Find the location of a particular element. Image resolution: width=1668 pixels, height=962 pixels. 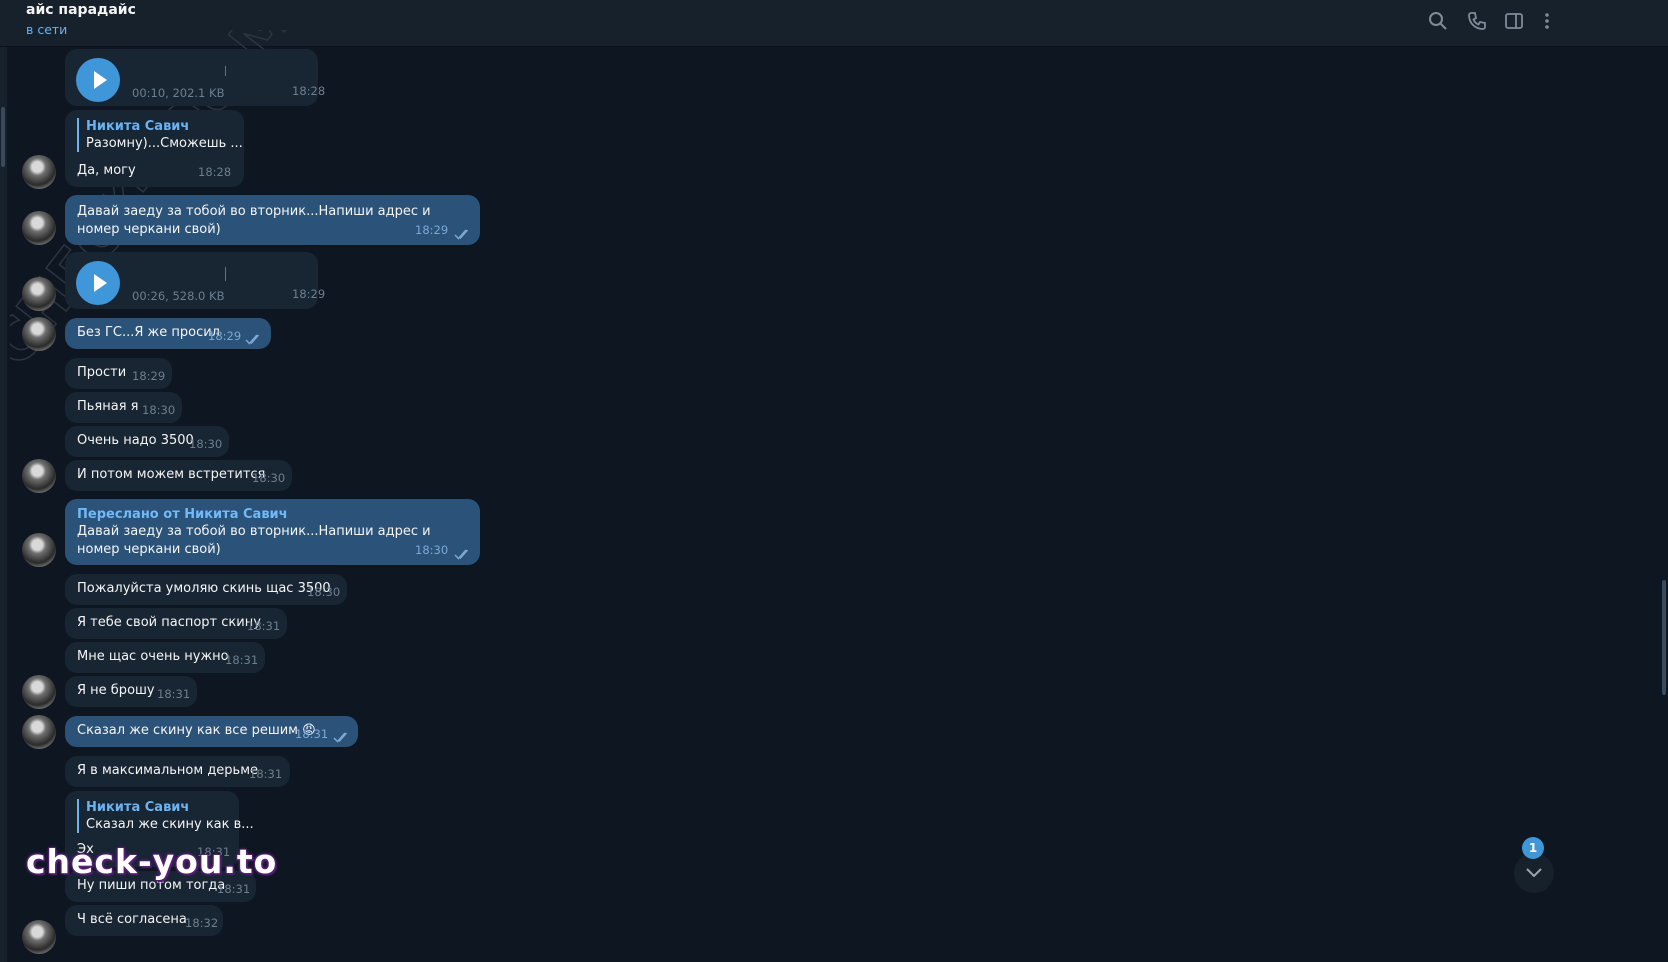

chat-title: айс парадайс is located at coordinates (81, 10).